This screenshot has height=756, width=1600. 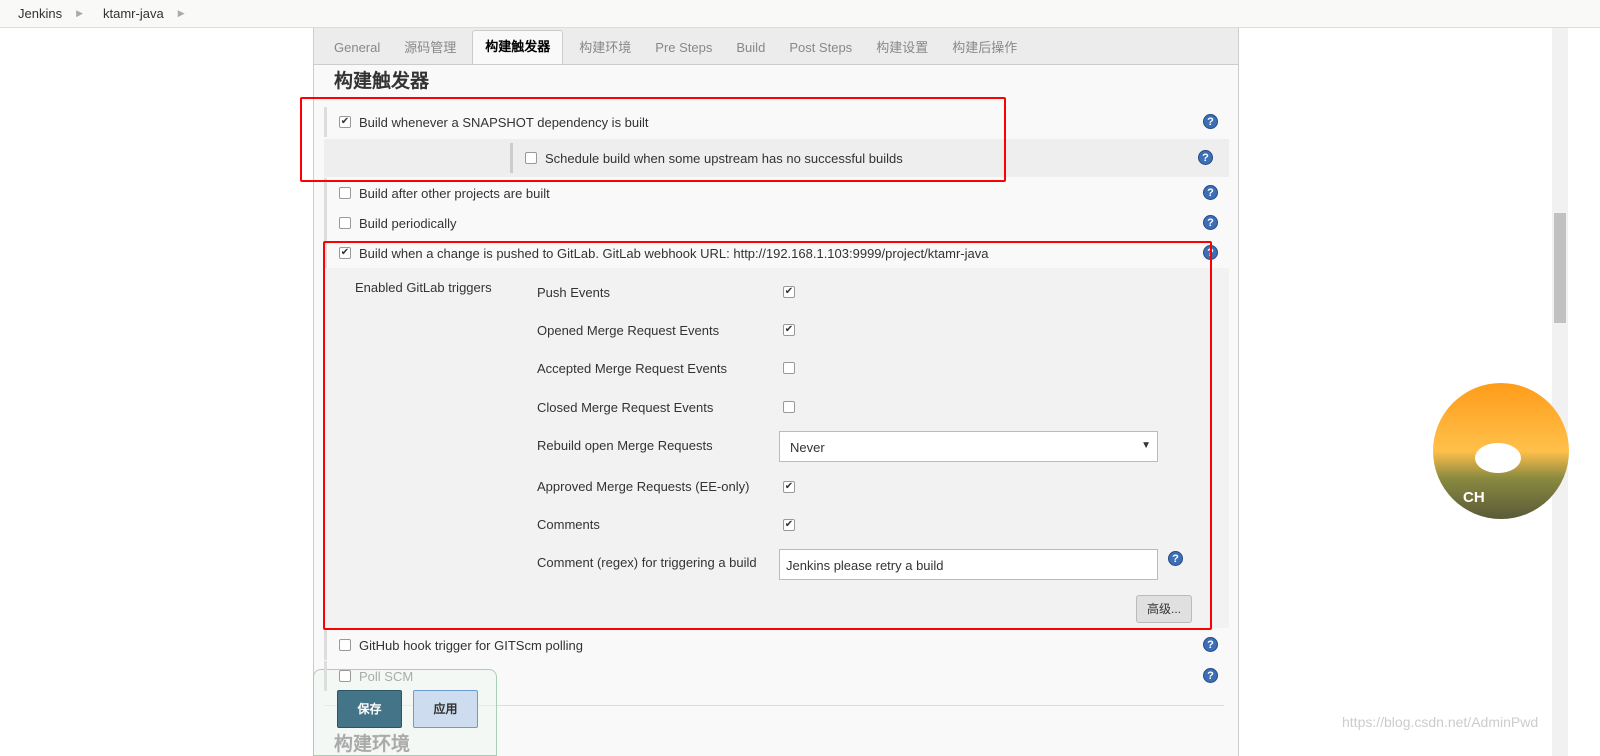 I want to click on tab-pre-steps: Pre Steps, so click(x=683, y=48).